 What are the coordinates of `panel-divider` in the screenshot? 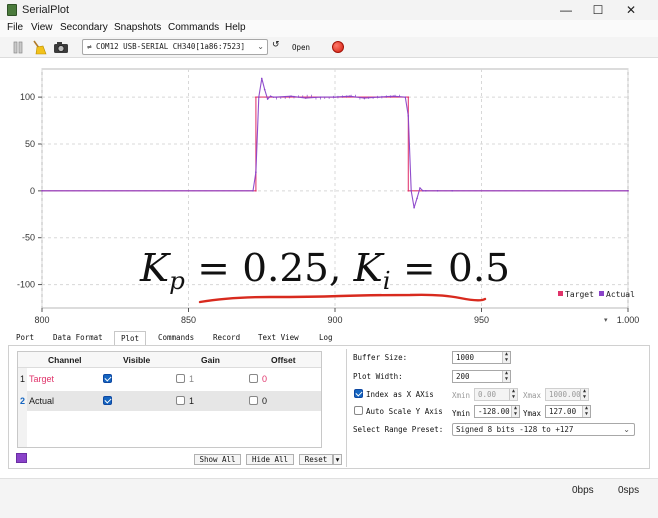 It's located at (346, 408).